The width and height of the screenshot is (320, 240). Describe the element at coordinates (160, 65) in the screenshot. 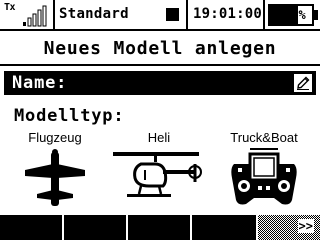

I see `title-divider` at that location.